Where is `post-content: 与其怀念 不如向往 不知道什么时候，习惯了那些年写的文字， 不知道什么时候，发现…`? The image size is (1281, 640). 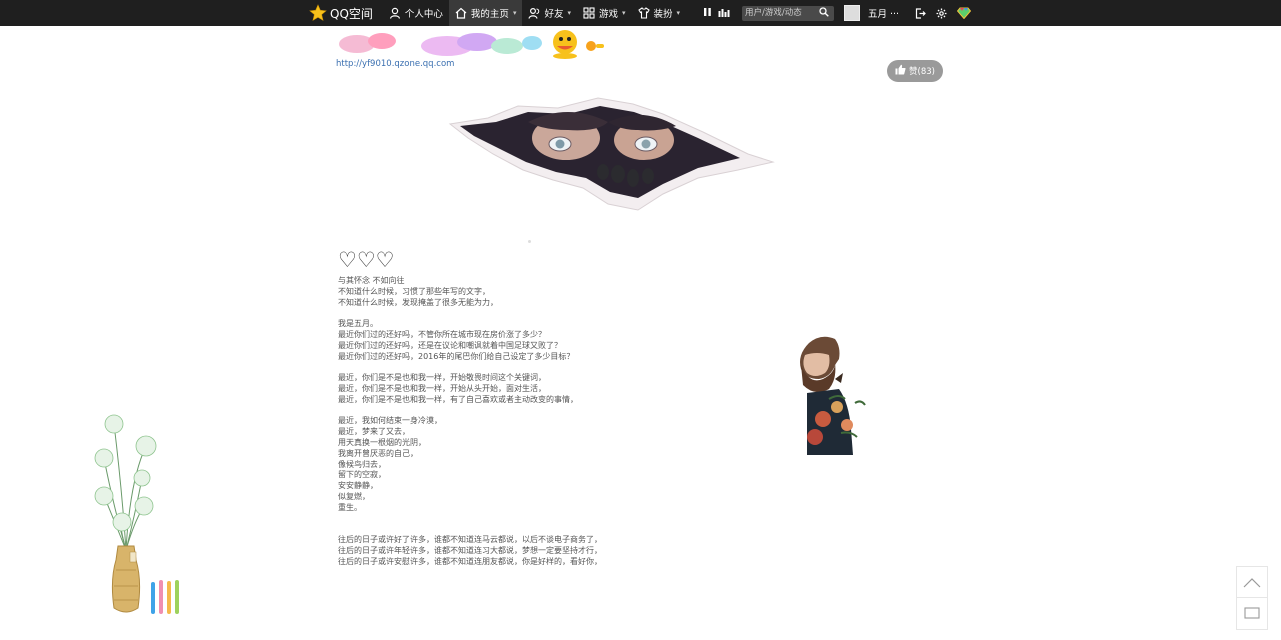 post-content: 与其怀念 不如向往 不知道什么时候，习惯了那些年写的文字， 不知道什么时候，发现… is located at coordinates (488, 427).